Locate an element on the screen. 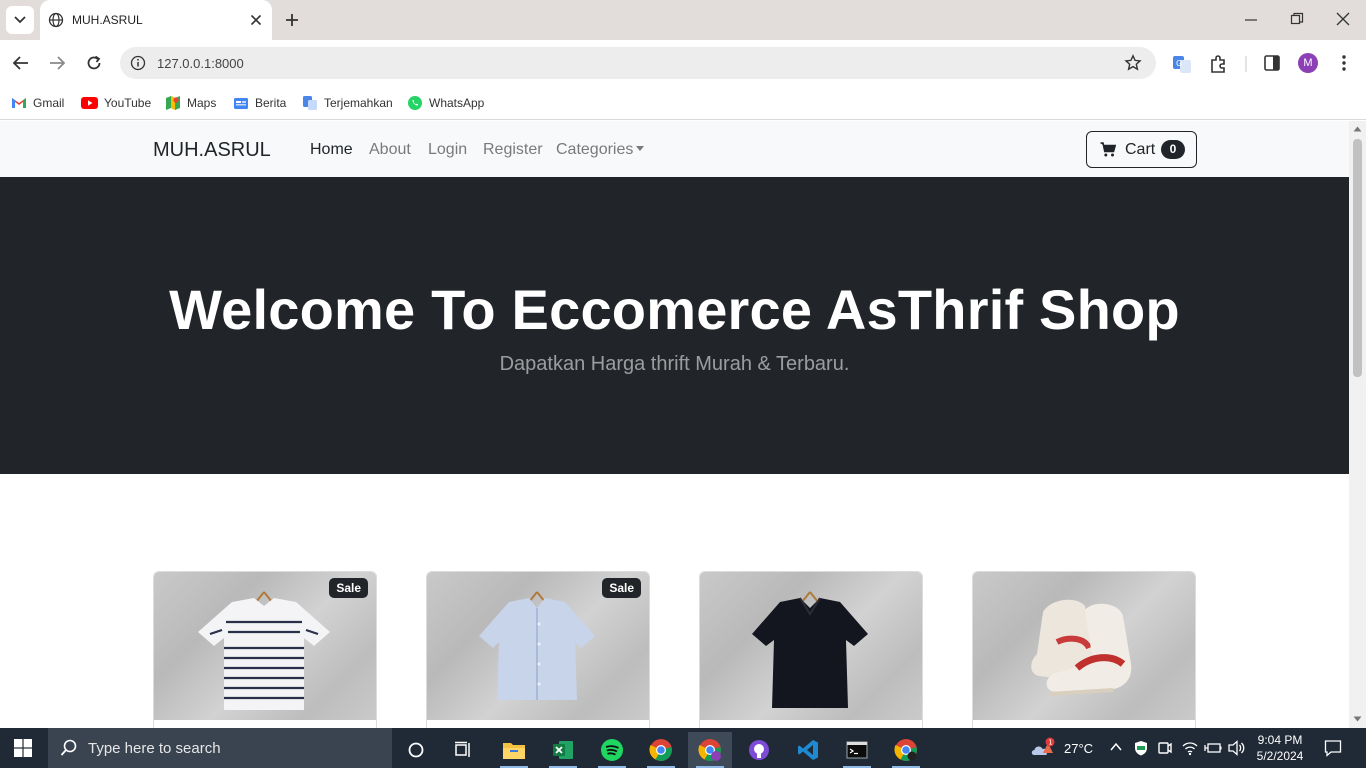 The image size is (1366, 768). back-icon is located at coordinates (21, 63).